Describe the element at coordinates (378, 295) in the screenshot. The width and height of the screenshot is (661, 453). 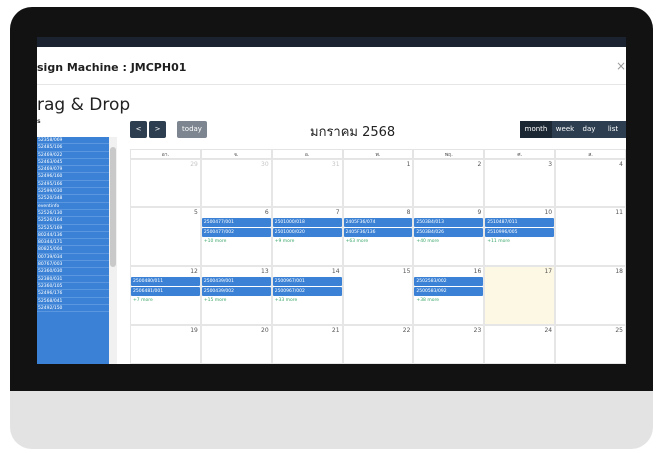
I see `calendar-day-cell: 15` at that location.